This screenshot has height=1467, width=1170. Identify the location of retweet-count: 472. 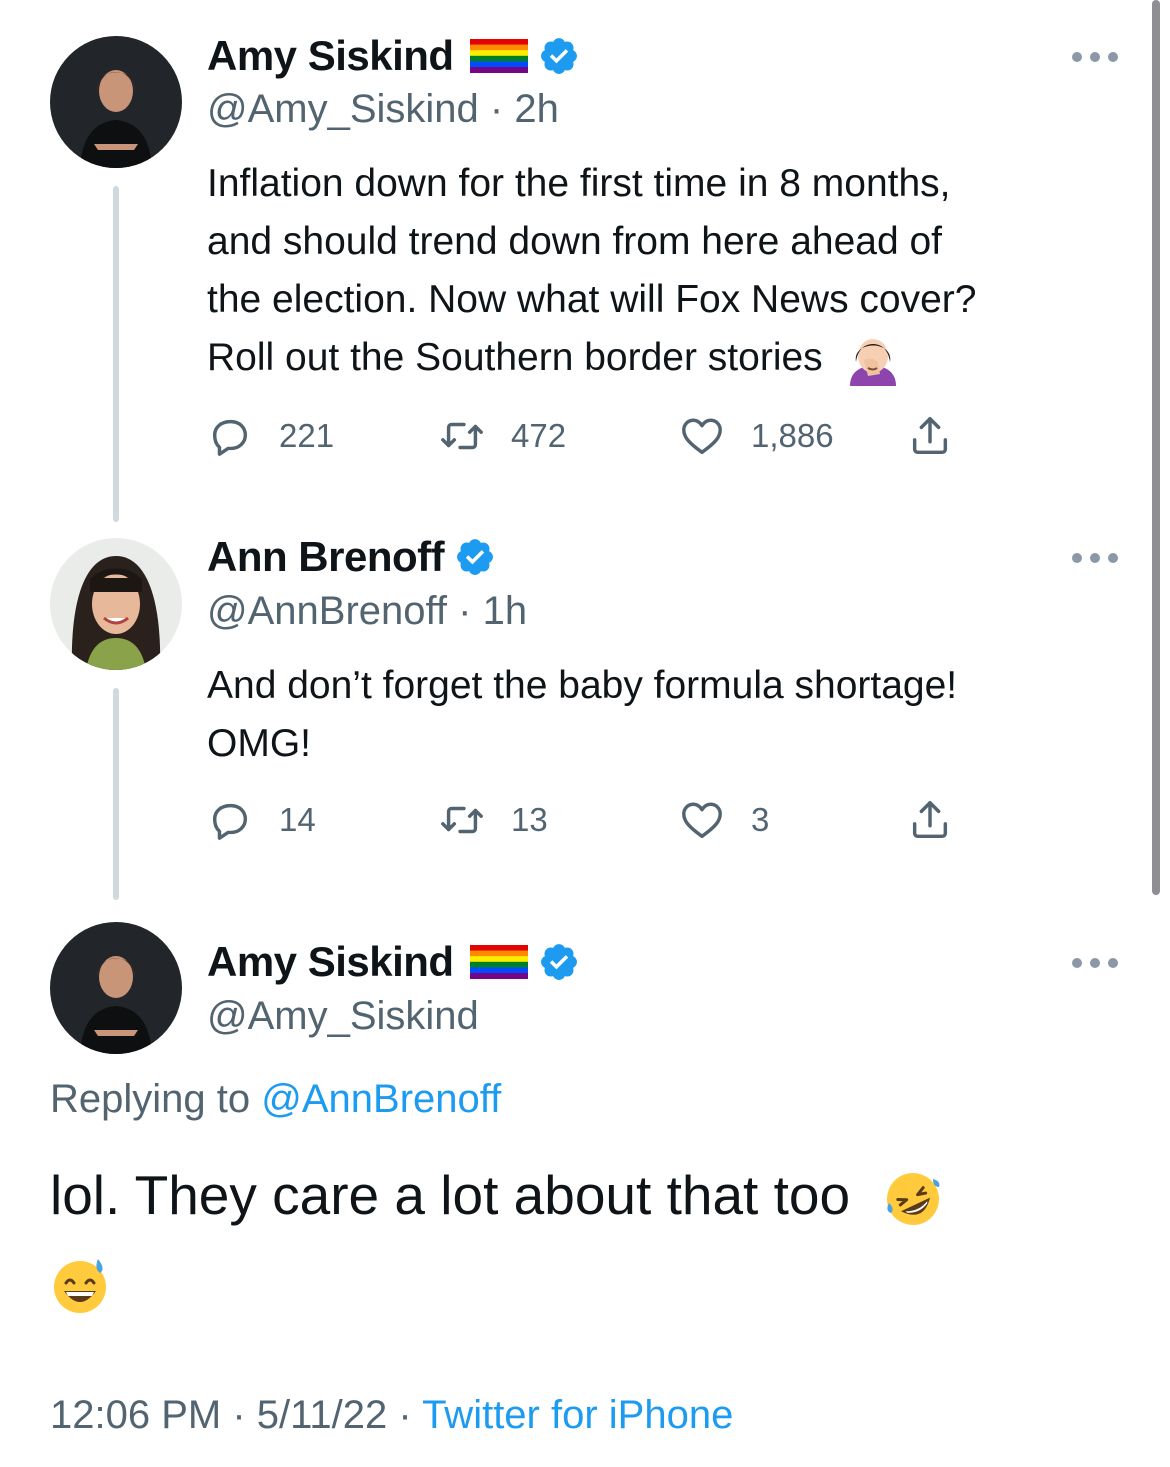
(539, 435).